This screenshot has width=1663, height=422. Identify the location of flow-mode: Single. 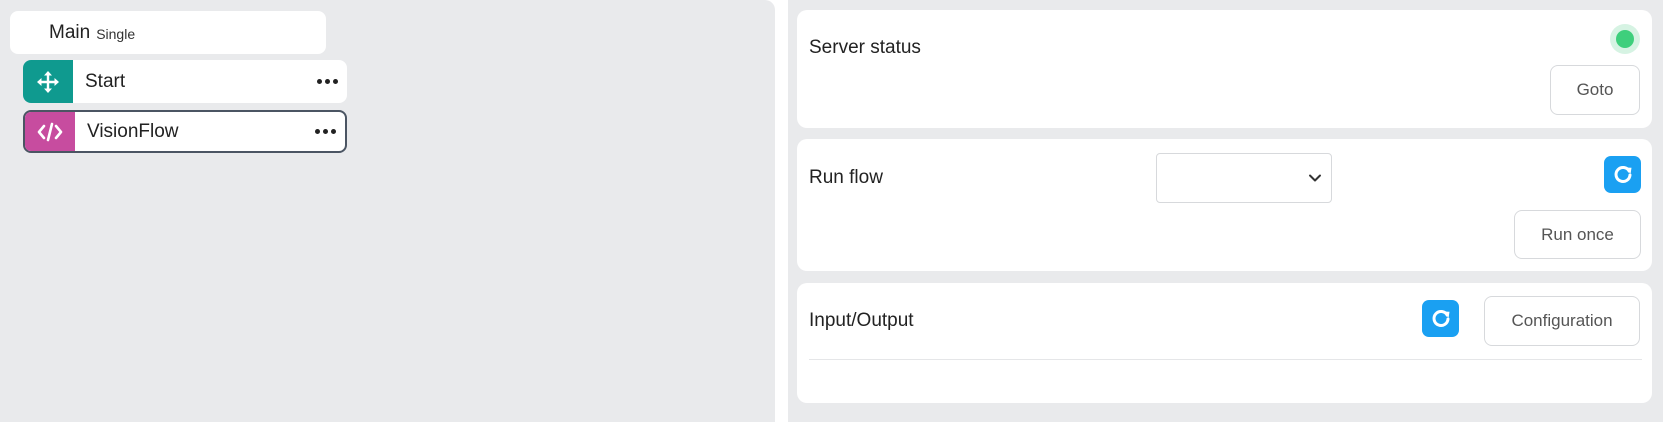
(116, 34).